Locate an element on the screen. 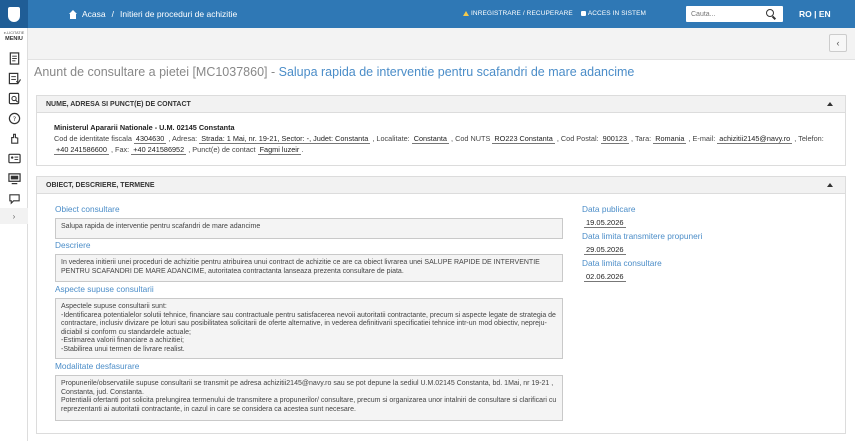  data-publicare-label: Data publicare is located at coordinates (609, 209).